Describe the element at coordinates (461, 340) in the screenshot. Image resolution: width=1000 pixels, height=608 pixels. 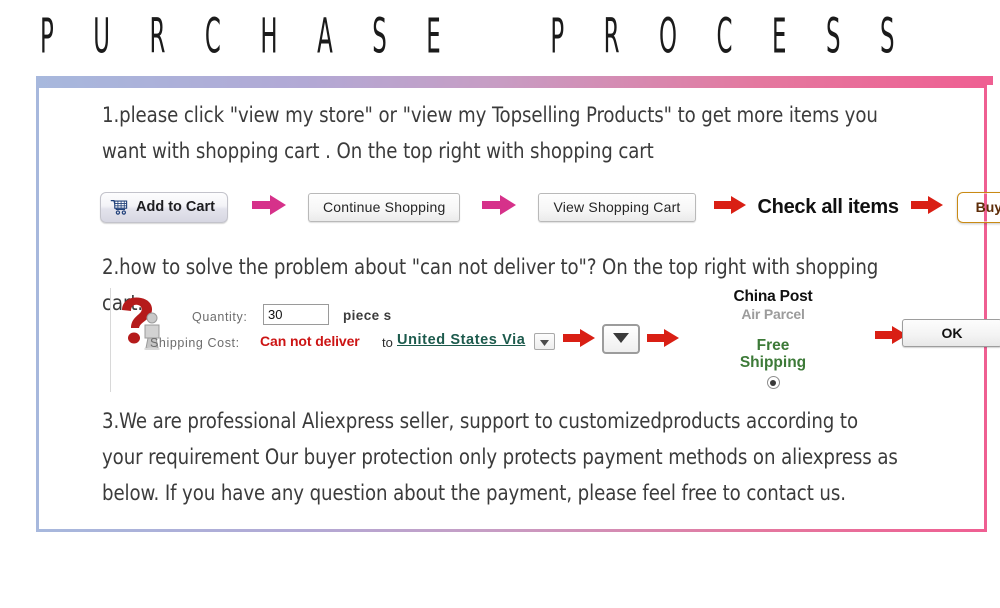
I see `destination-link: United States Via` at that location.